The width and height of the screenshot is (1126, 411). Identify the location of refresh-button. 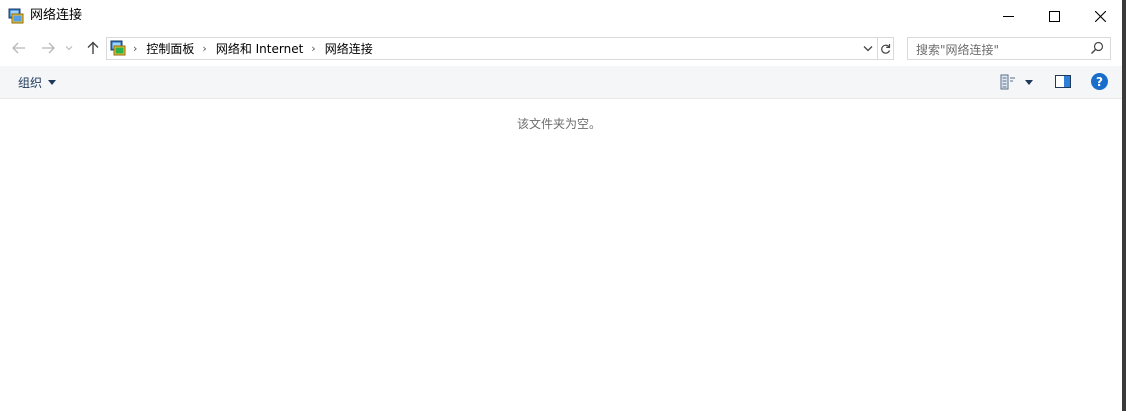
(885, 48).